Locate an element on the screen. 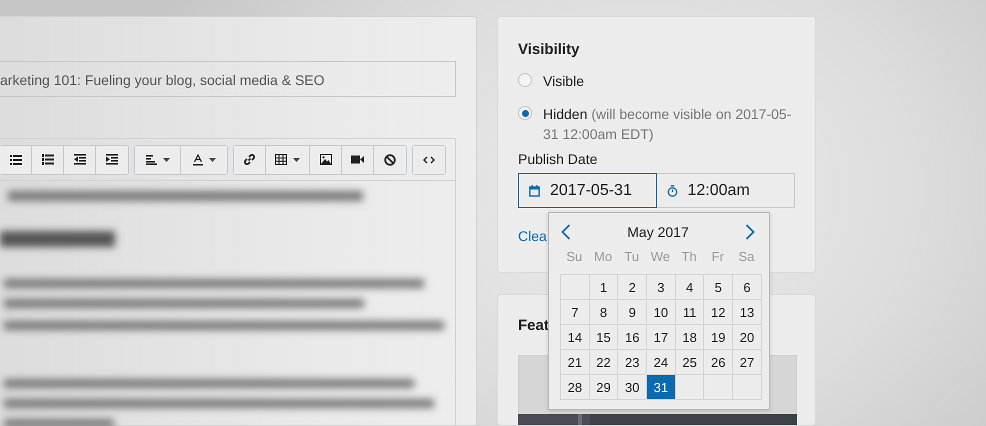  title-field: arketing 101: Fueling your blog, social media & SEO is located at coordinates (228, 79).